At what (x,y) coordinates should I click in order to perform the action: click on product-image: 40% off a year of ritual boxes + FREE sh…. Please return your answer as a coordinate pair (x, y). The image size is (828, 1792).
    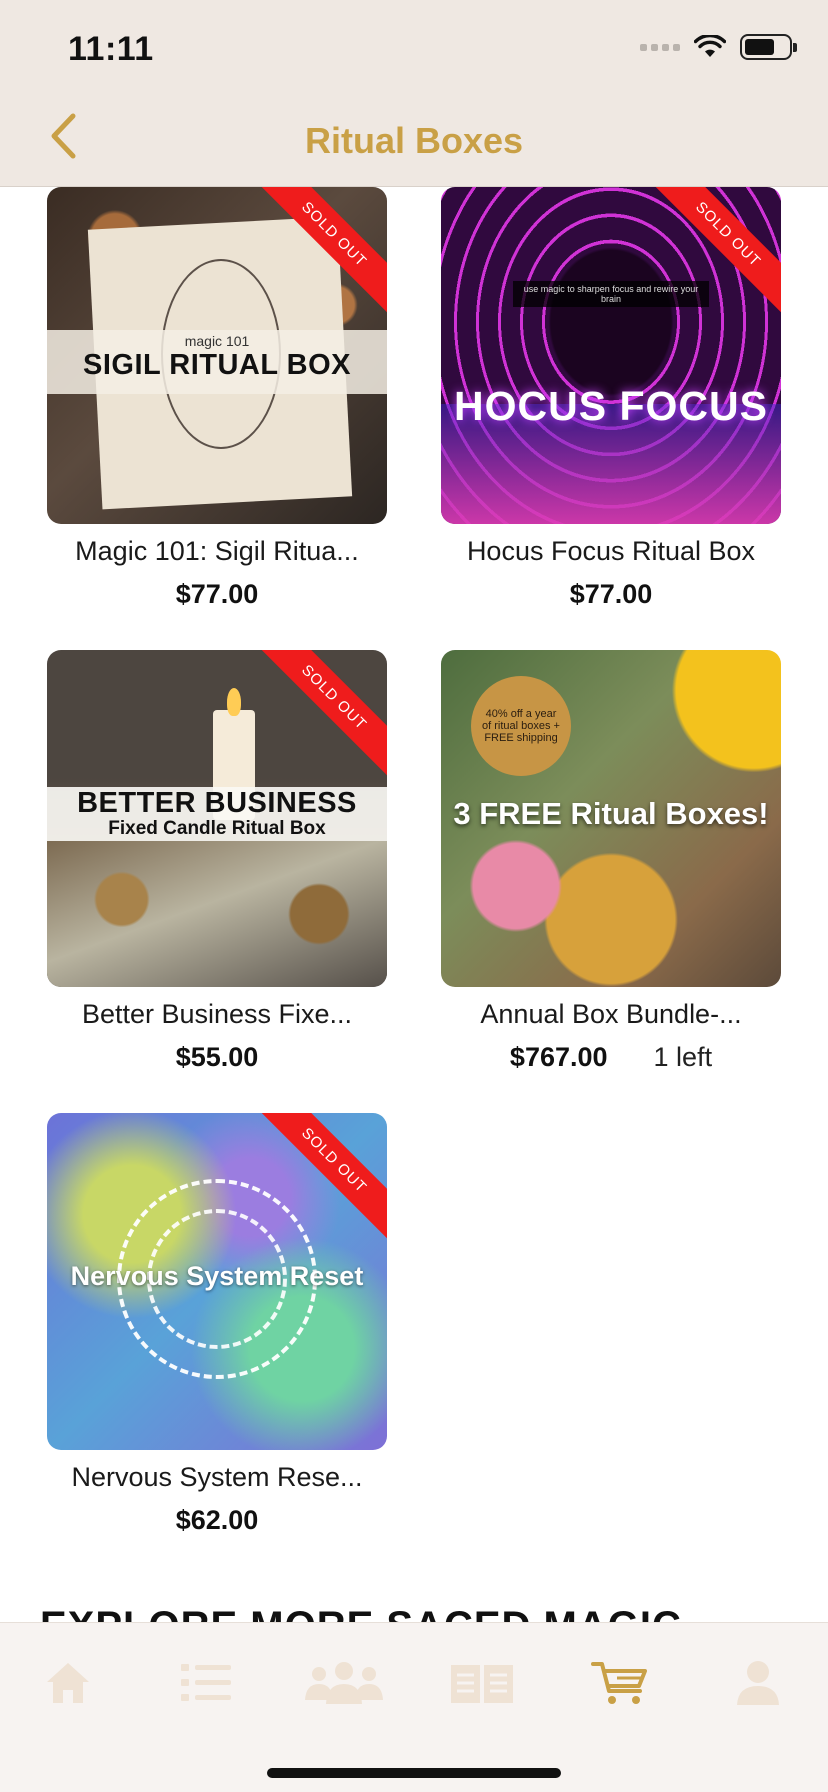
    Looking at the image, I should click on (611, 818).